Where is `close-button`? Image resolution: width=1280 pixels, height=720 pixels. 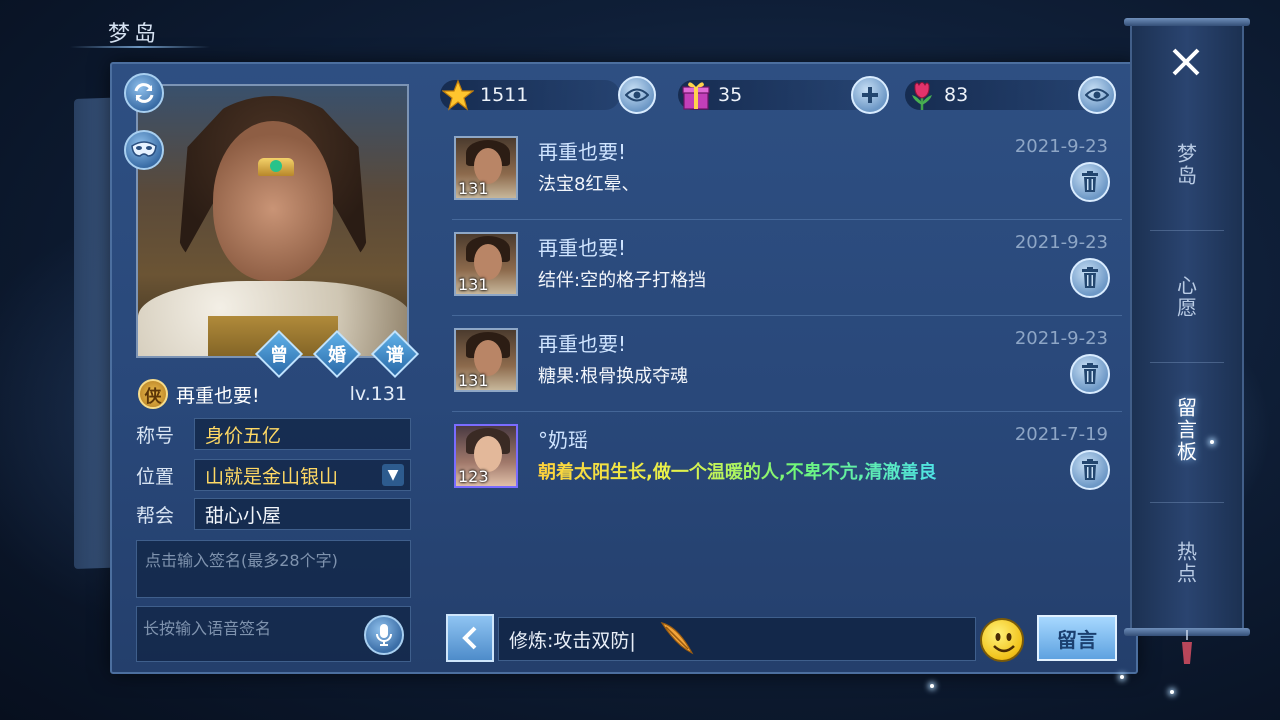
close-button is located at coordinates (1186, 62).